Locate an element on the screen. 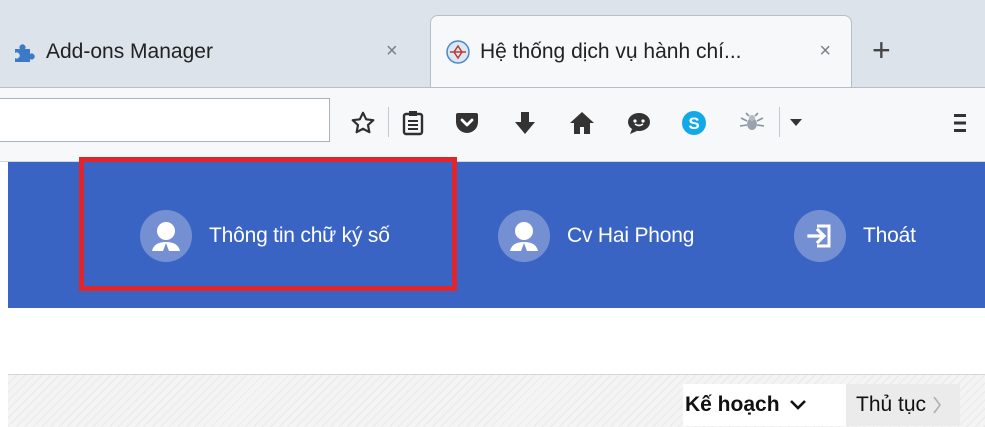 The width and height of the screenshot is (985, 427). star-icon is located at coordinates (363, 123).